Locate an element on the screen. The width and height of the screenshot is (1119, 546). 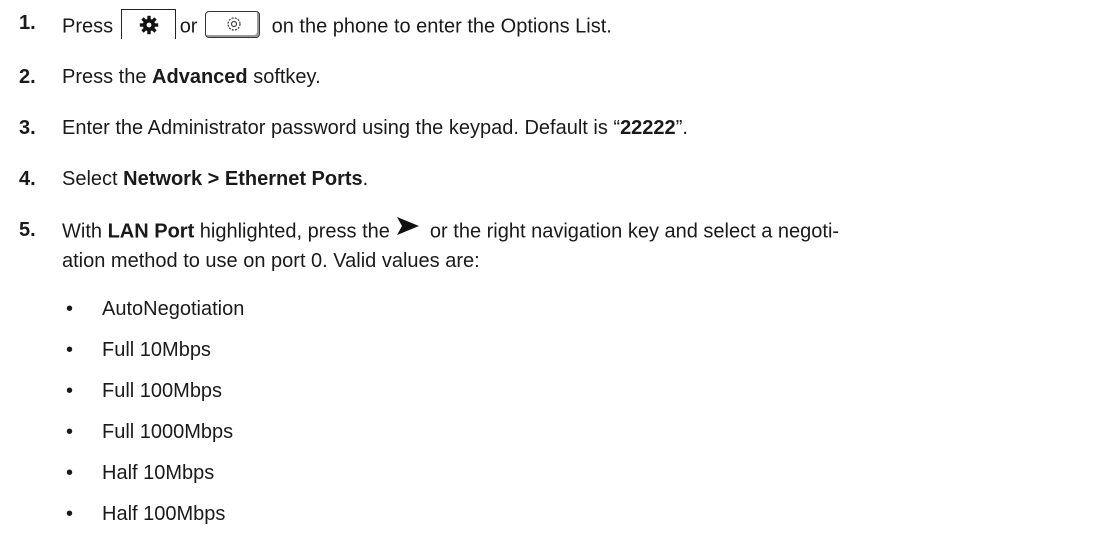
port-name: LAN Port is located at coordinates (151, 231).